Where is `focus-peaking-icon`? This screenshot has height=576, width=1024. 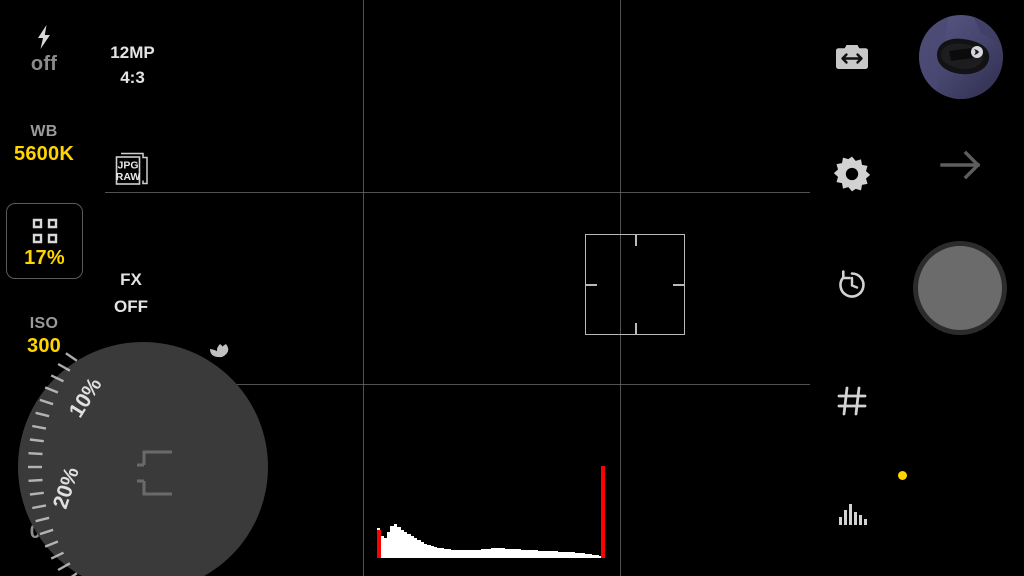
focus-peaking-icon is located at coordinates (44, 231).